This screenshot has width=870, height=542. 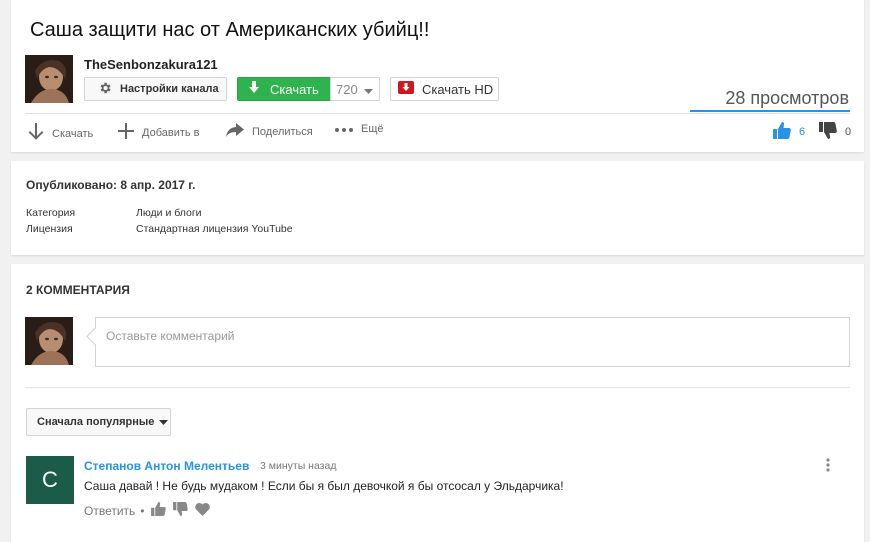 I want to click on action-add-to: Добавить в, so click(x=159, y=132).